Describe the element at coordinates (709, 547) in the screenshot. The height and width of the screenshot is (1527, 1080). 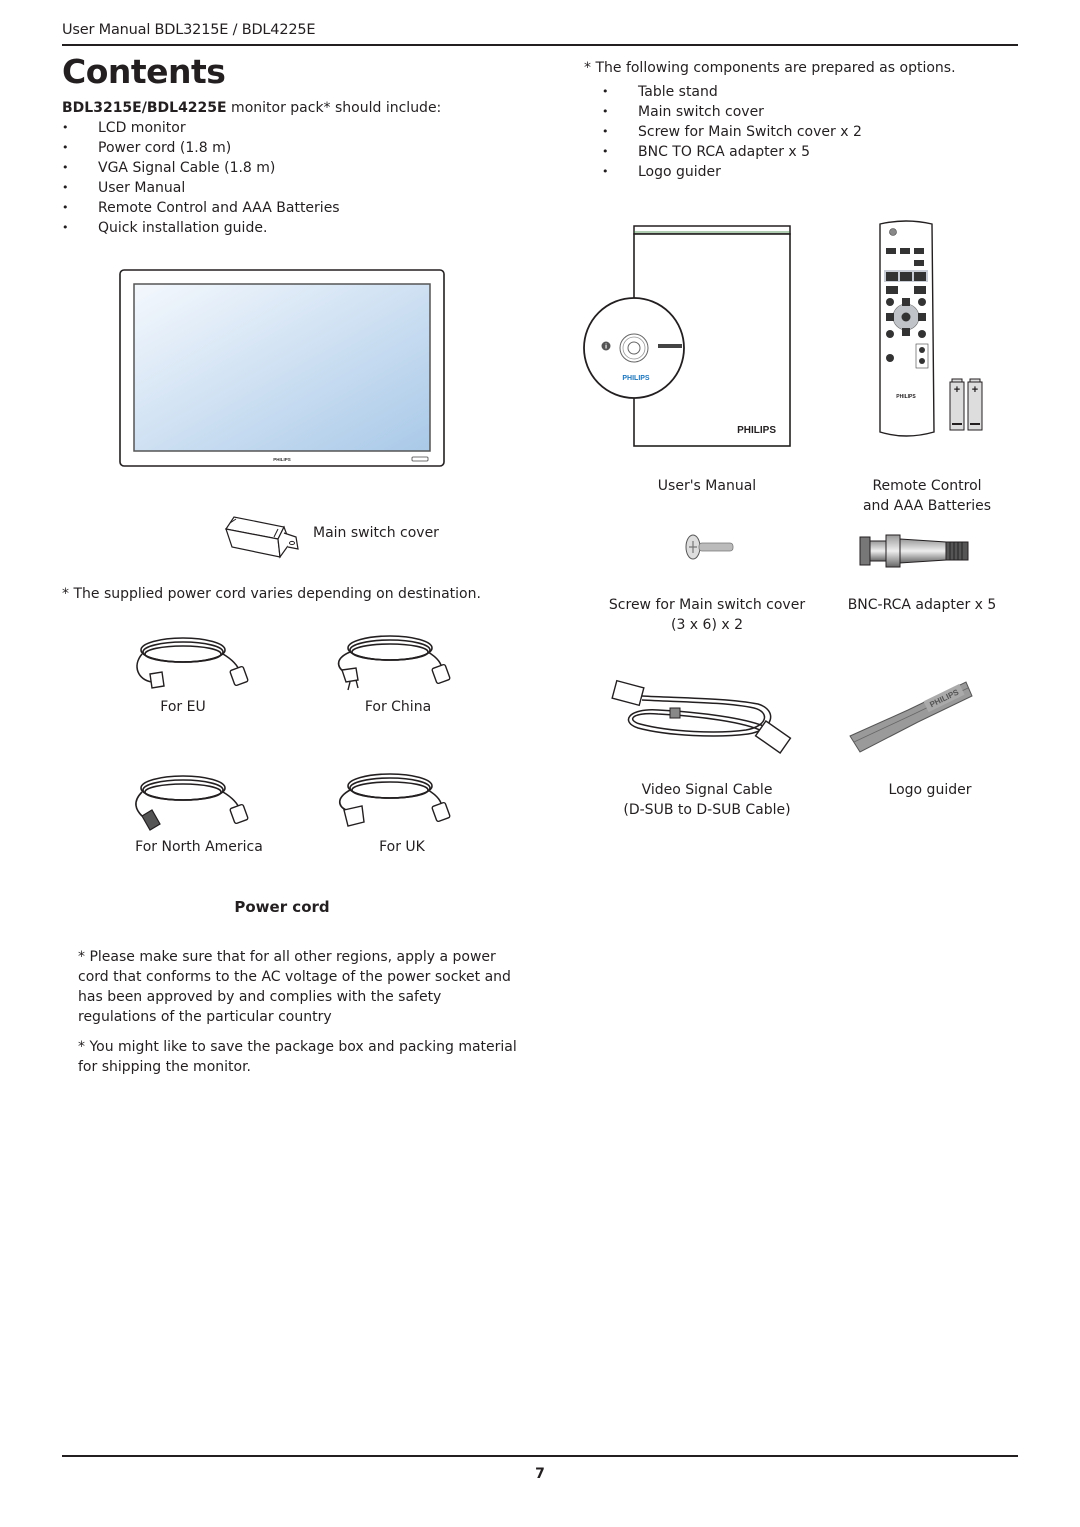
I see `screw-icon` at that location.